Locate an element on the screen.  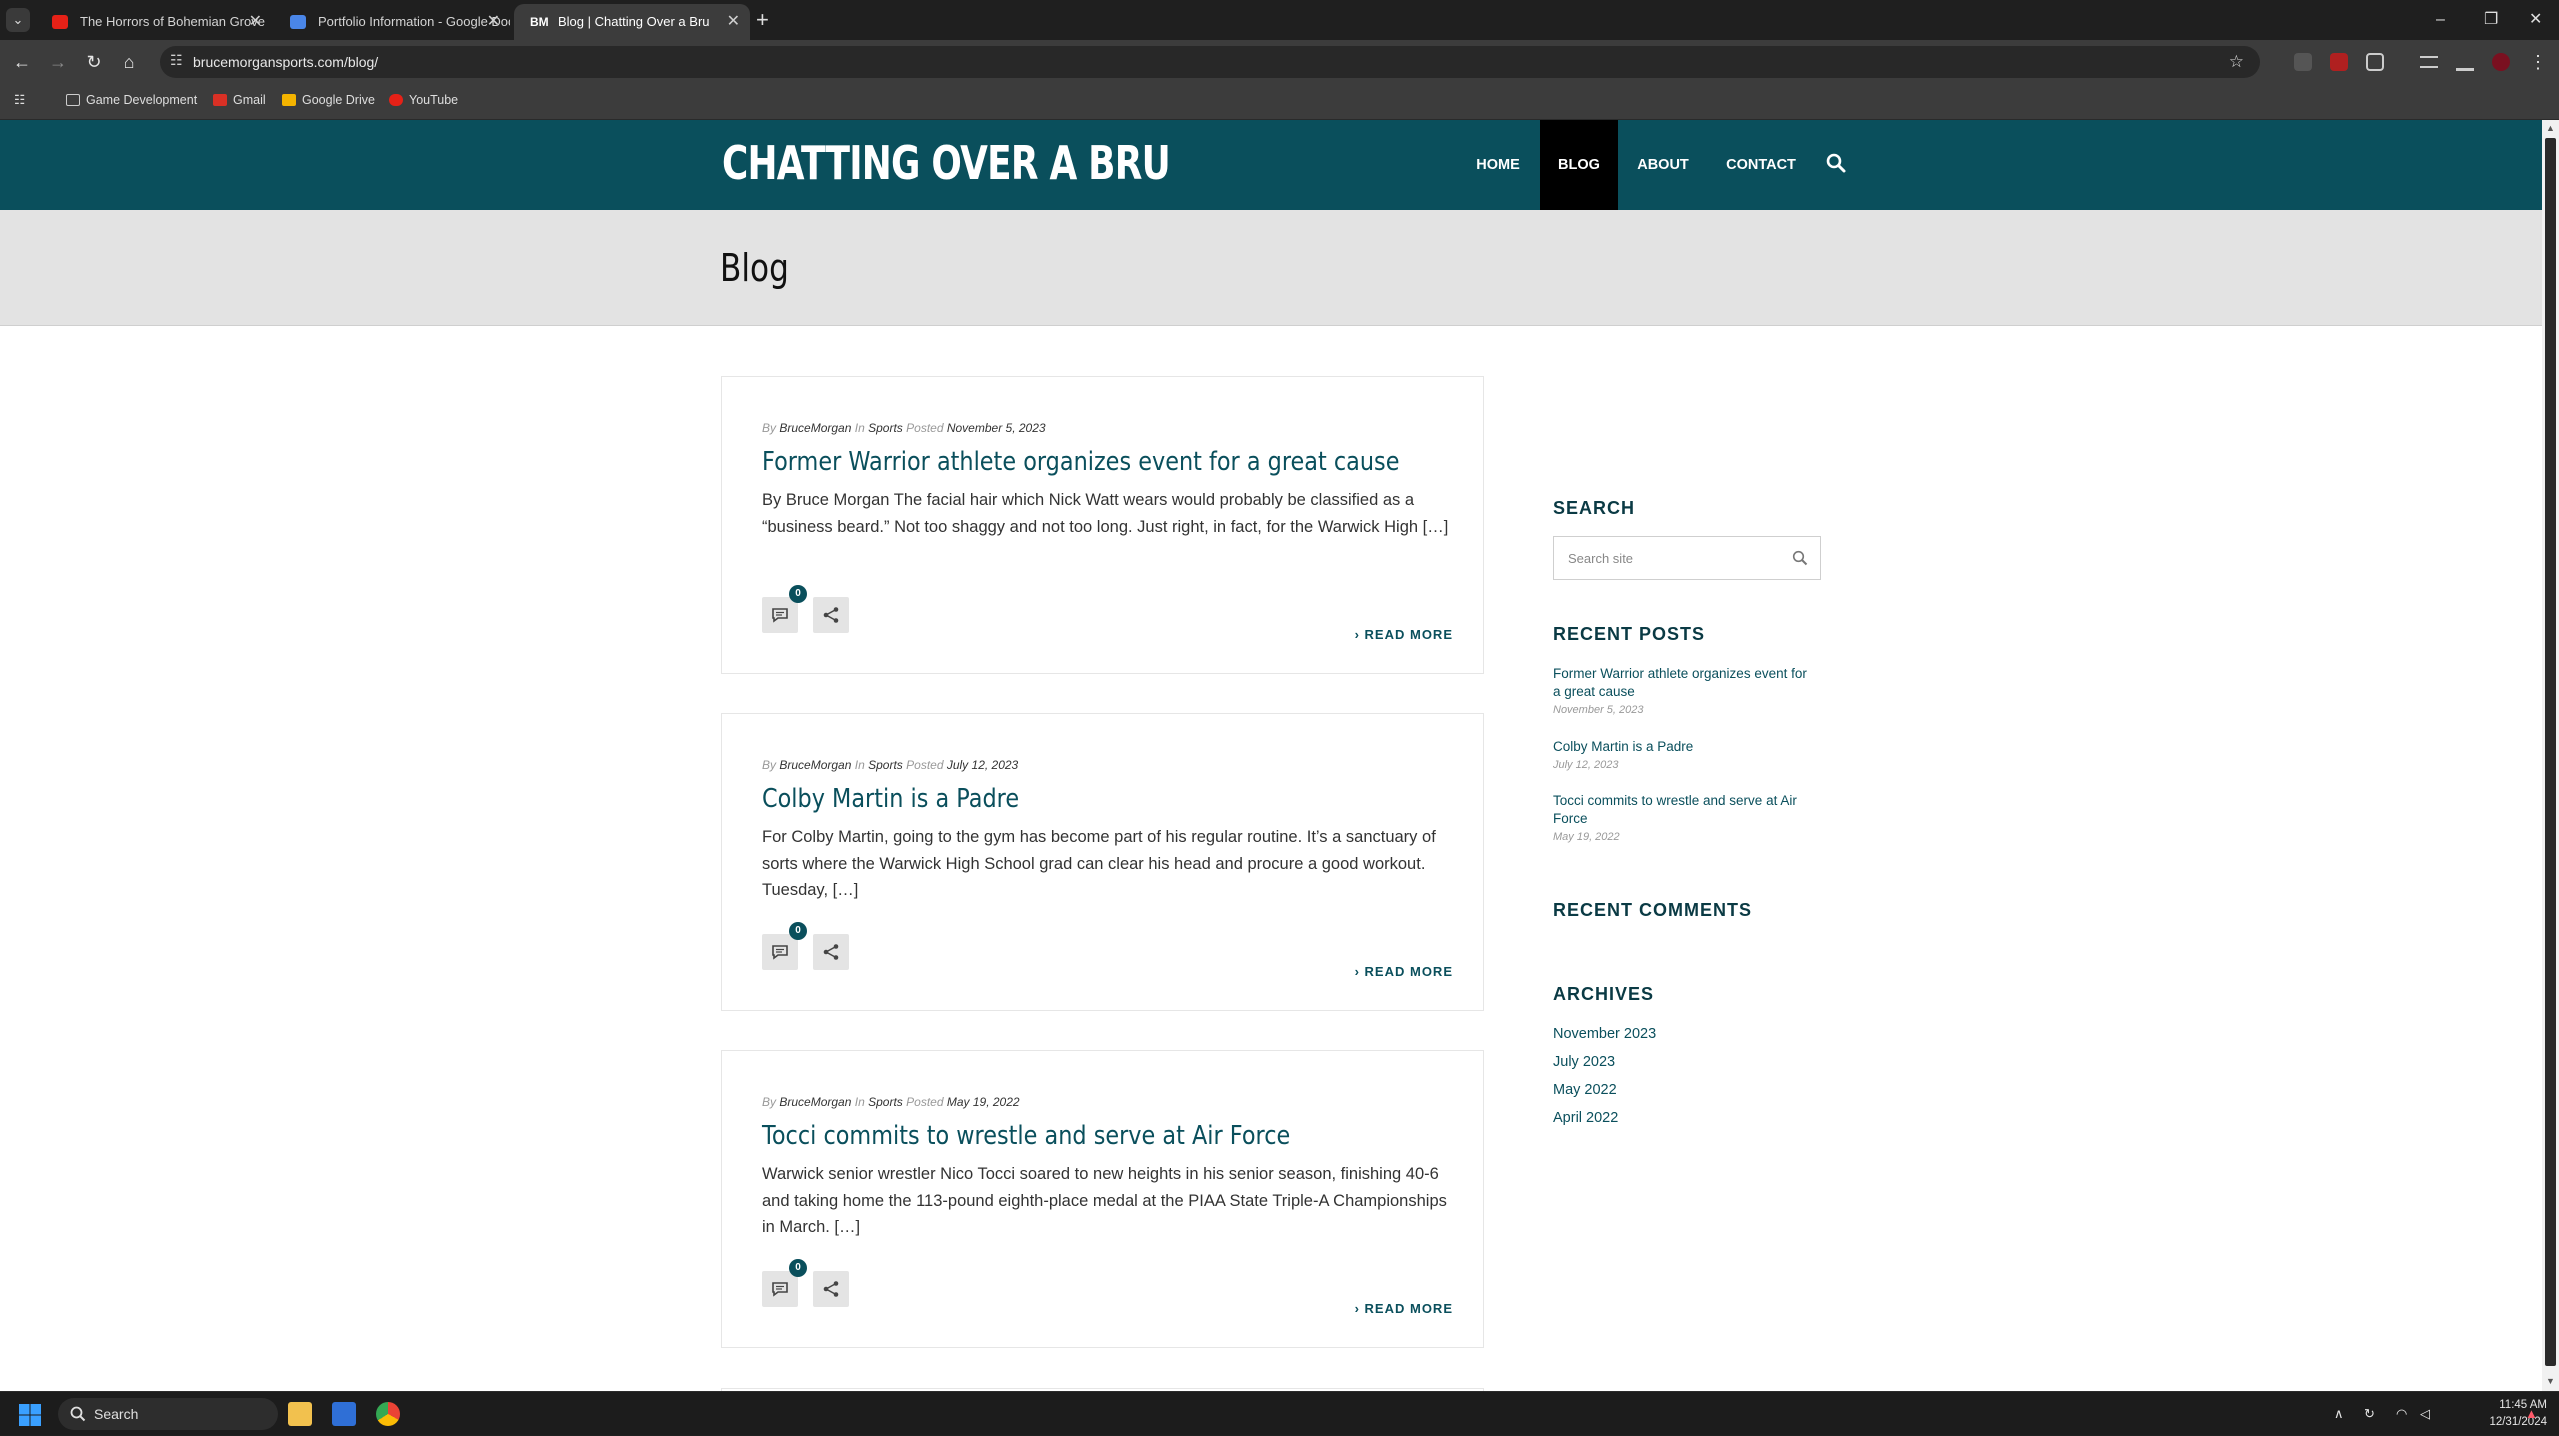
sync-icon: ↻ is located at coordinates (2369, 1414).